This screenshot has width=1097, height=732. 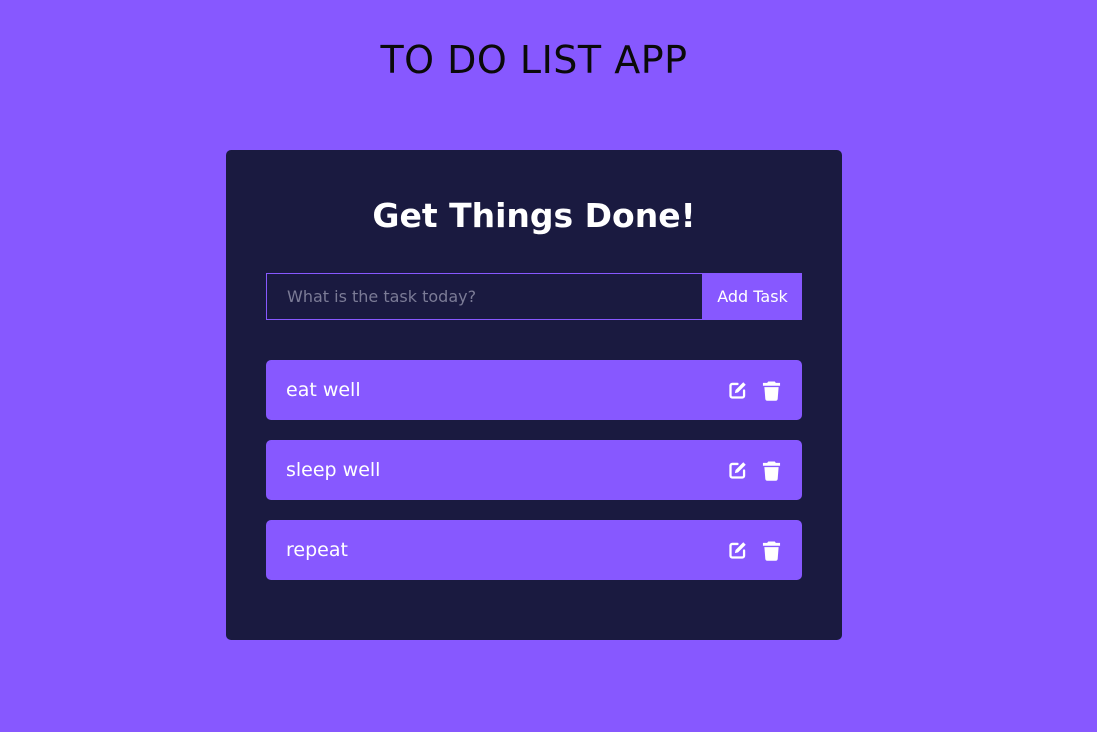 I want to click on task-item: eat well, so click(x=534, y=390).